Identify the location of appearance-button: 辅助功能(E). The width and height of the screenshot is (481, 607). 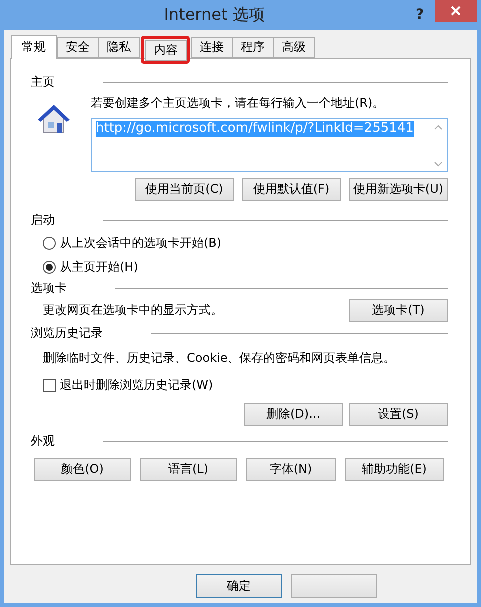
(394, 469).